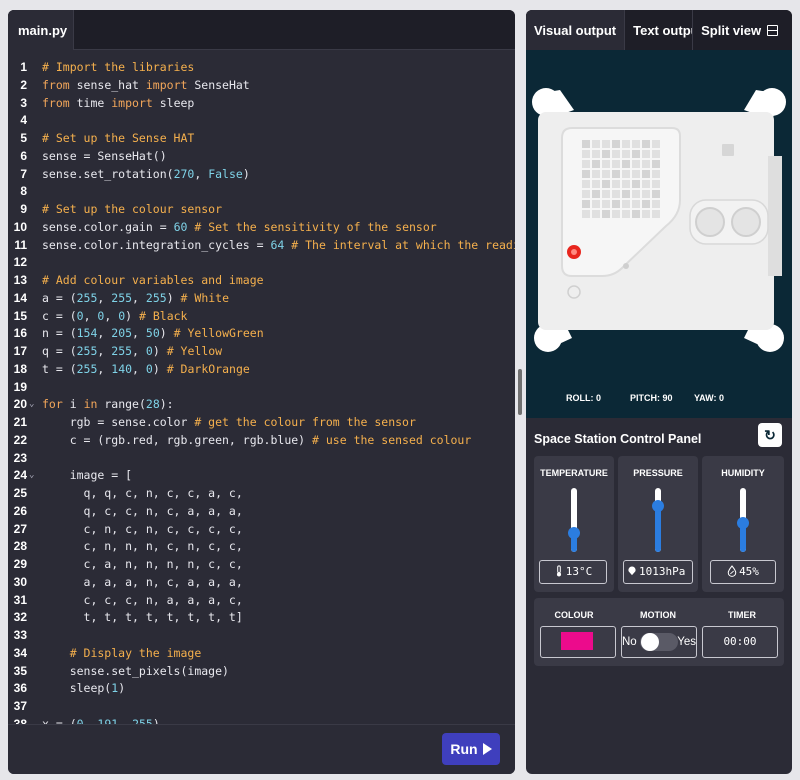 Image resolution: width=800 pixels, height=780 pixels. Describe the element at coordinates (142, 546) in the screenshot. I see `code-token: c, n, n, n, c, n, c, c,` at that location.